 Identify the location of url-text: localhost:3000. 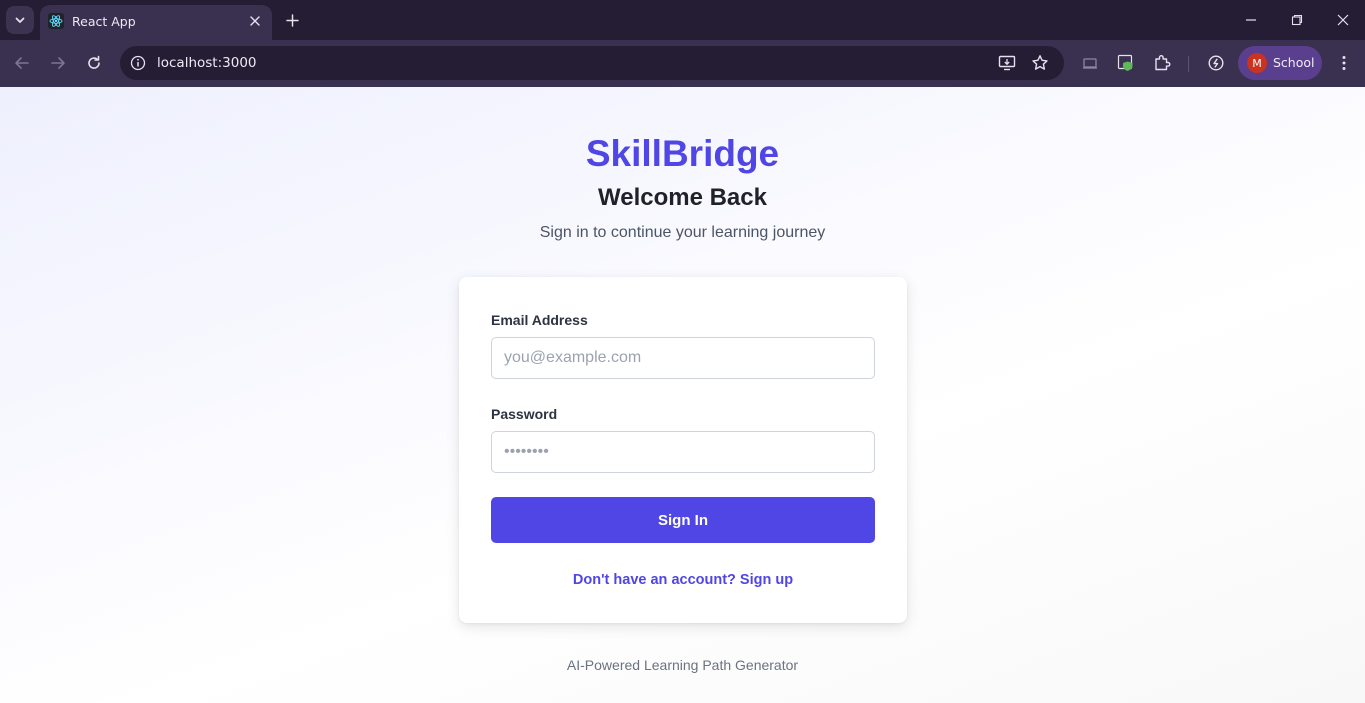
(207, 63).